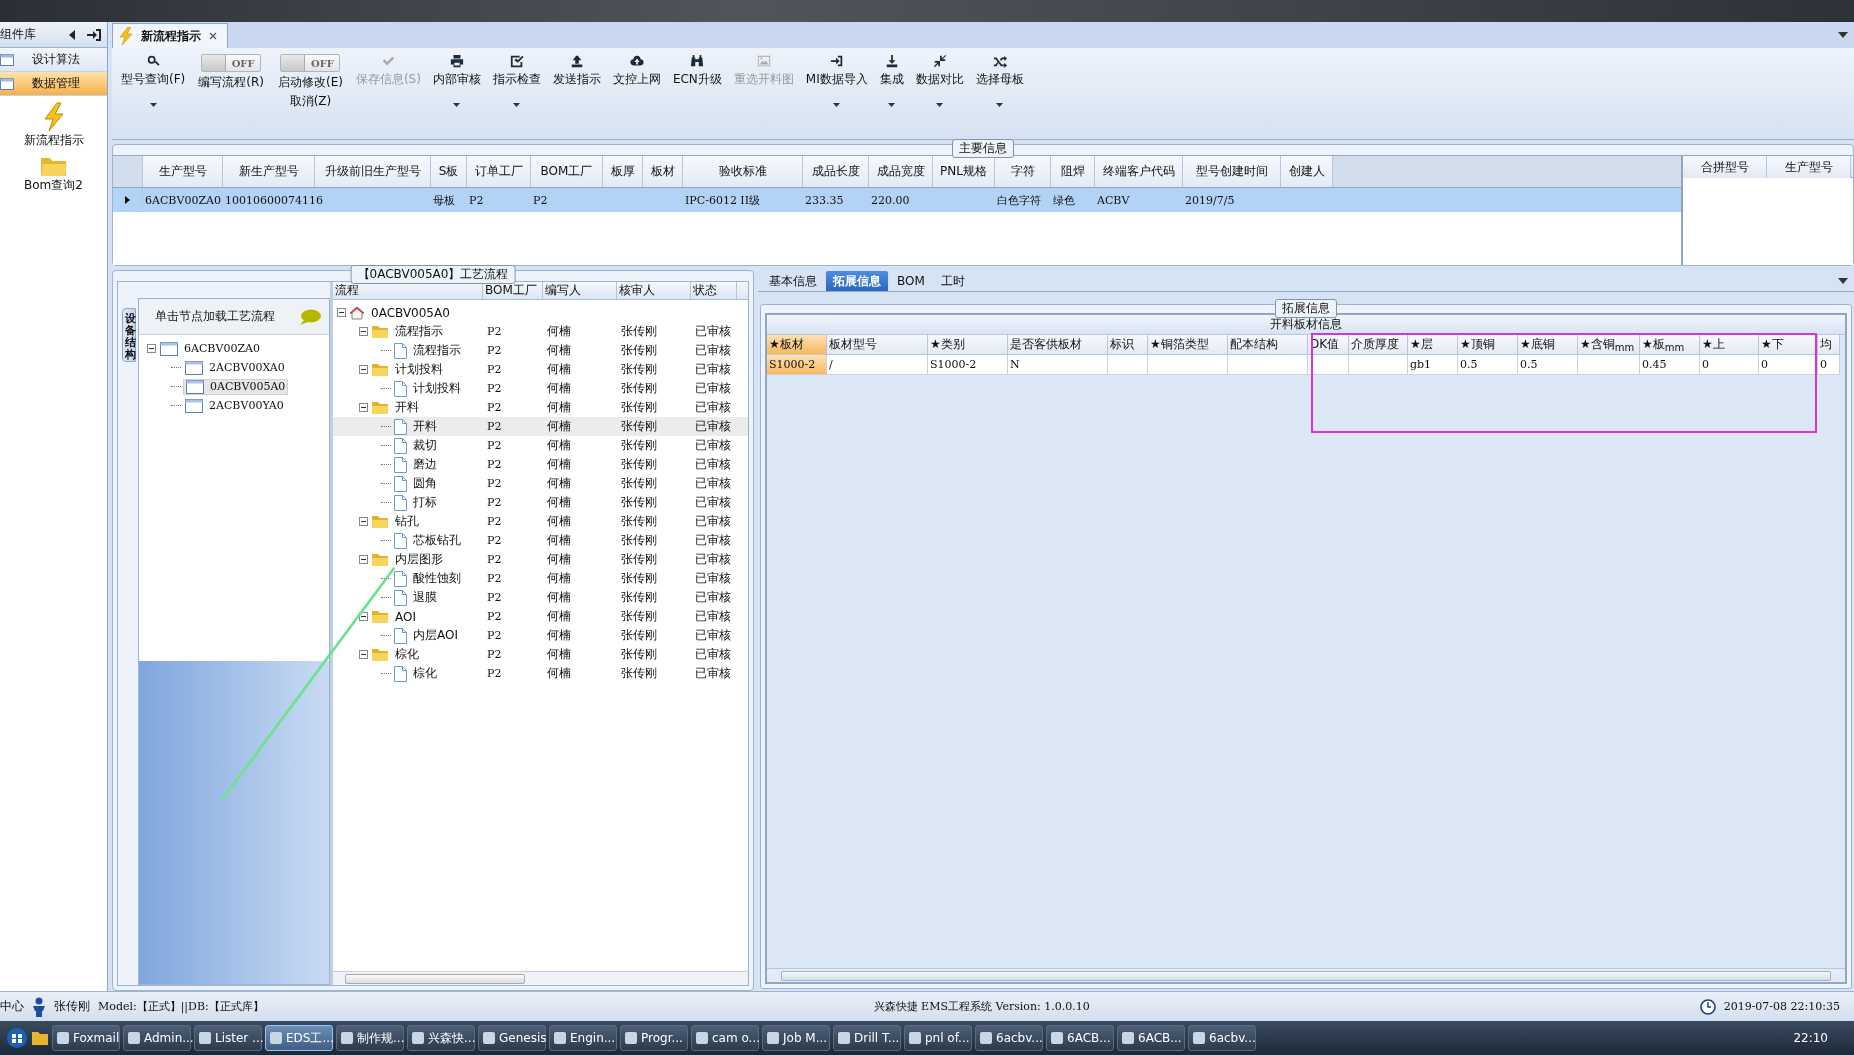 This screenshot has height=1055, width=1854. Describe the element at coordinates (1548, 345) in the screenshot. I see `column-header: ★底铜` at that location.